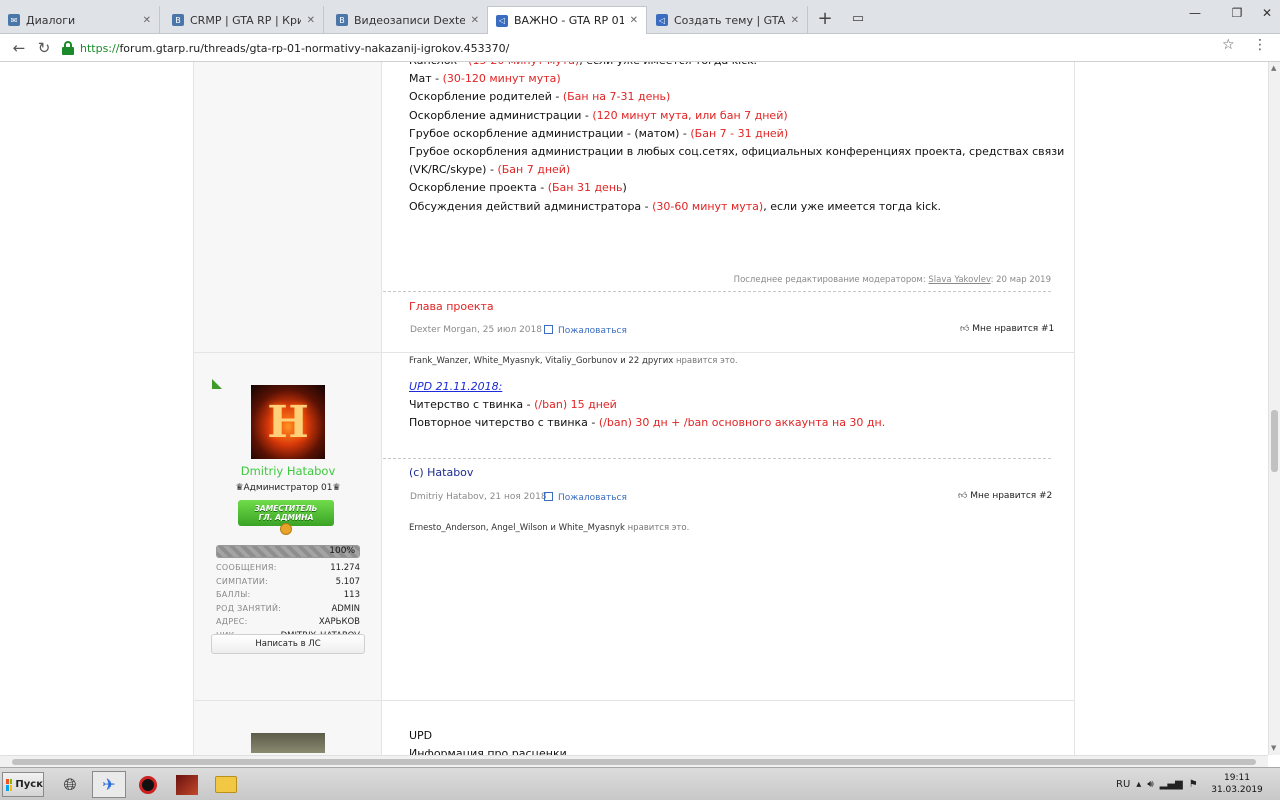 The image size is (1280, 800). What do you see at coordinates (1045, 496) in the screenshot?
I see `post-number: #2` at bounding box center [1045, 496].